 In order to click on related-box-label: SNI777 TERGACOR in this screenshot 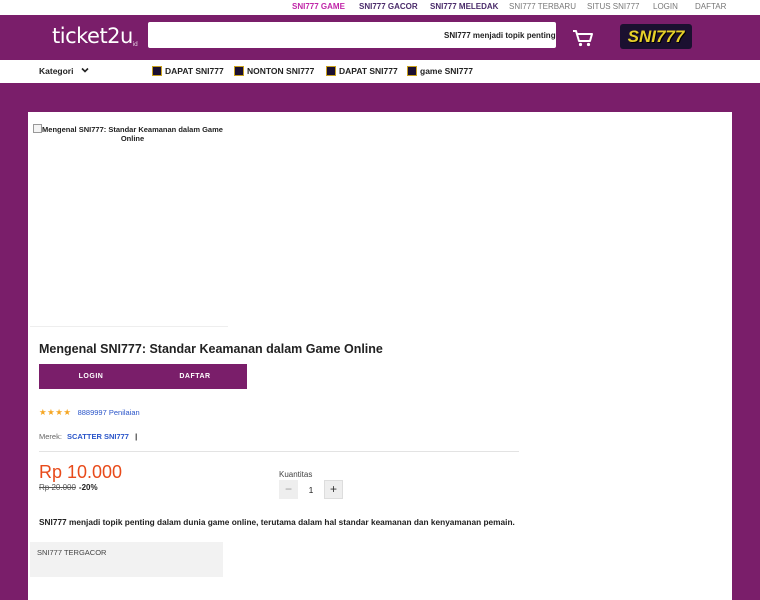, I will do `click(72, 552)`.